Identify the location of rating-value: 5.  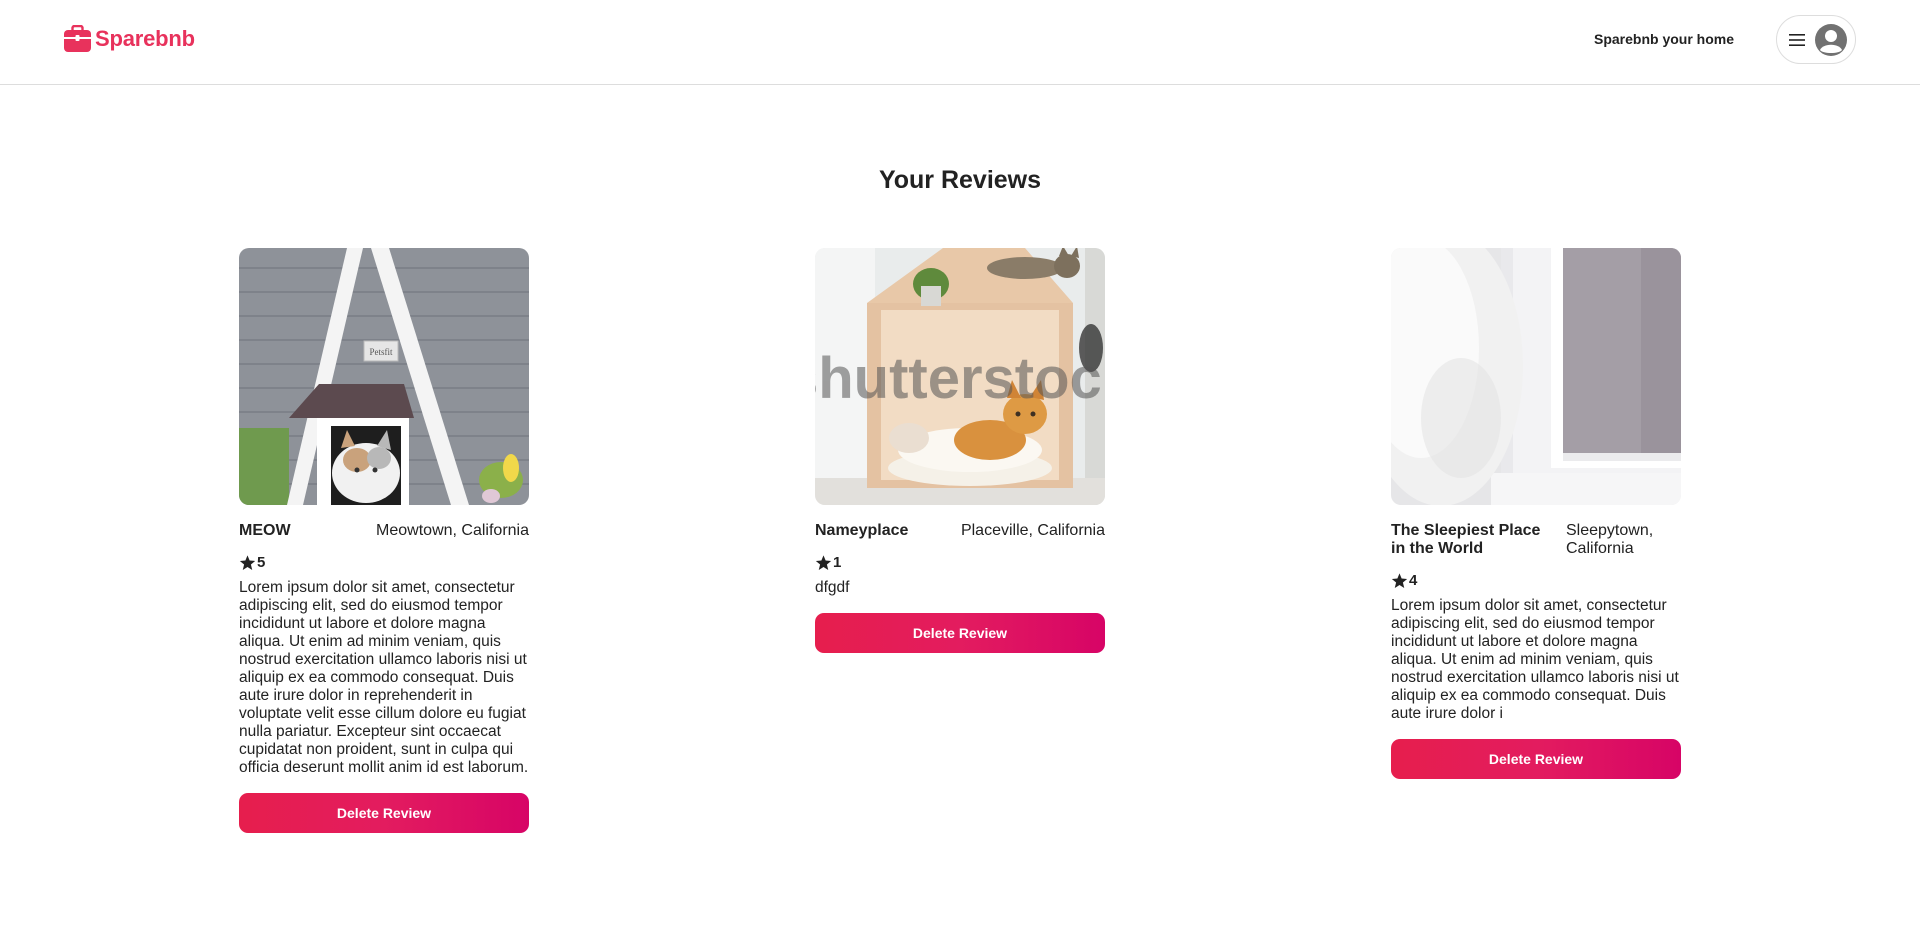
(261, 562).